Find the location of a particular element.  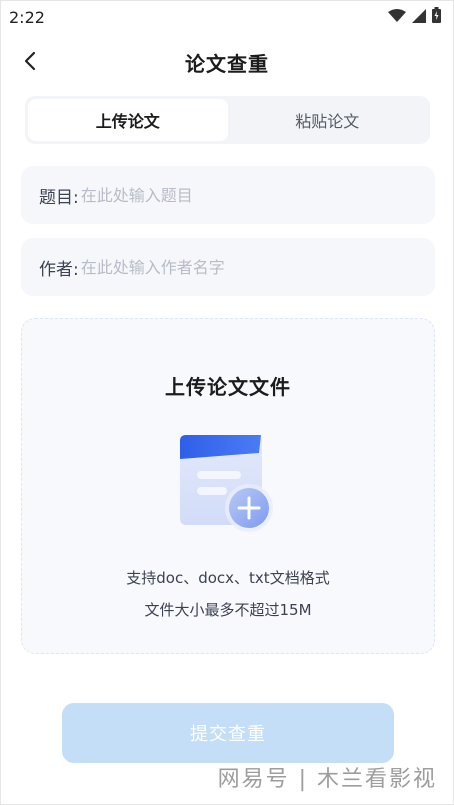

title-input is located at coordinates (230, 195).